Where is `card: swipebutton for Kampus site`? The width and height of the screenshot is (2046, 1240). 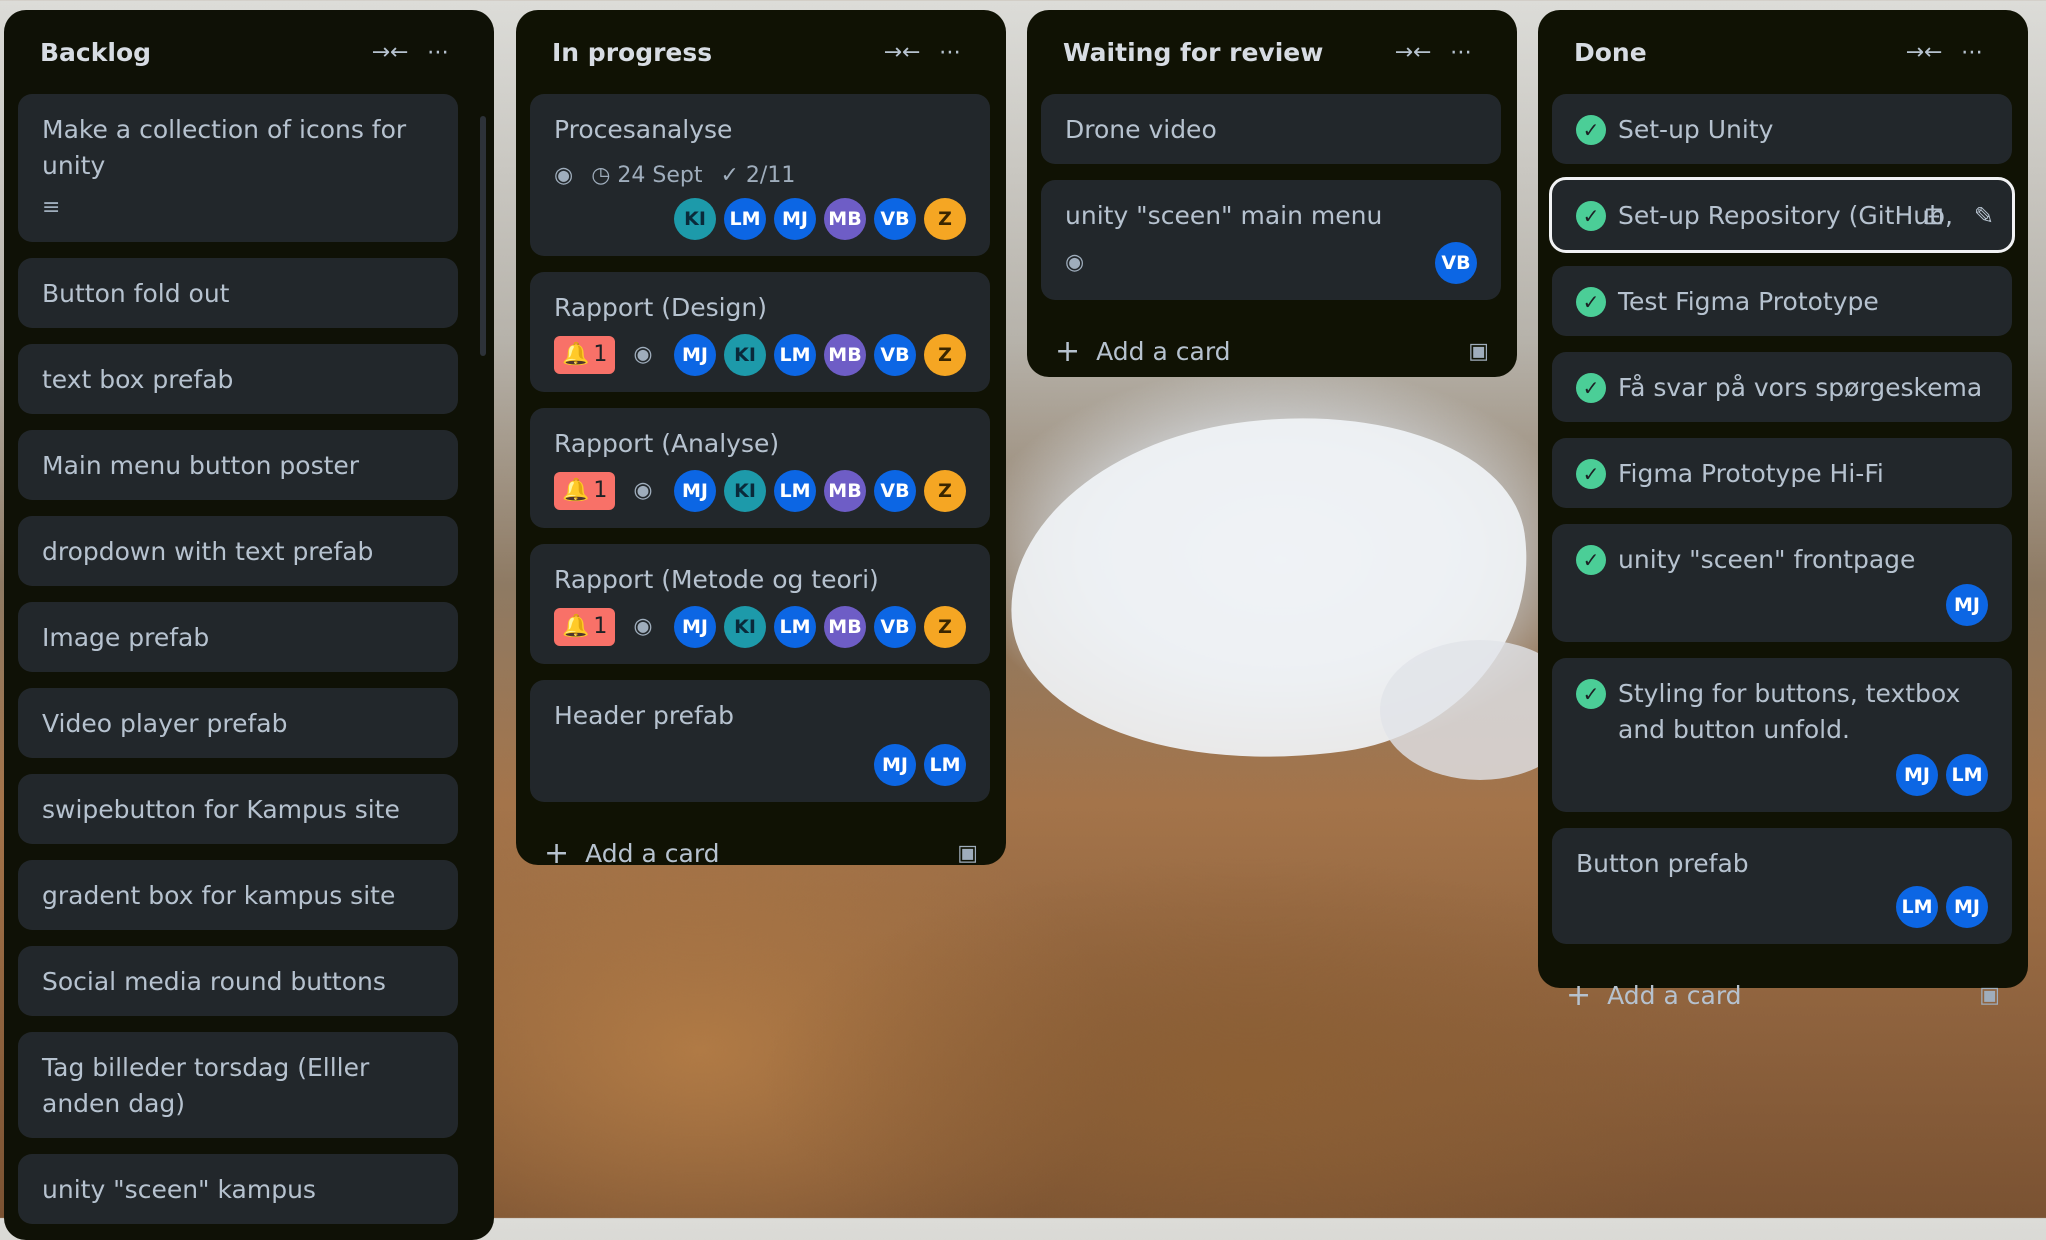 card: swipebutton for Kampus site is located at coordinates (238, 809).